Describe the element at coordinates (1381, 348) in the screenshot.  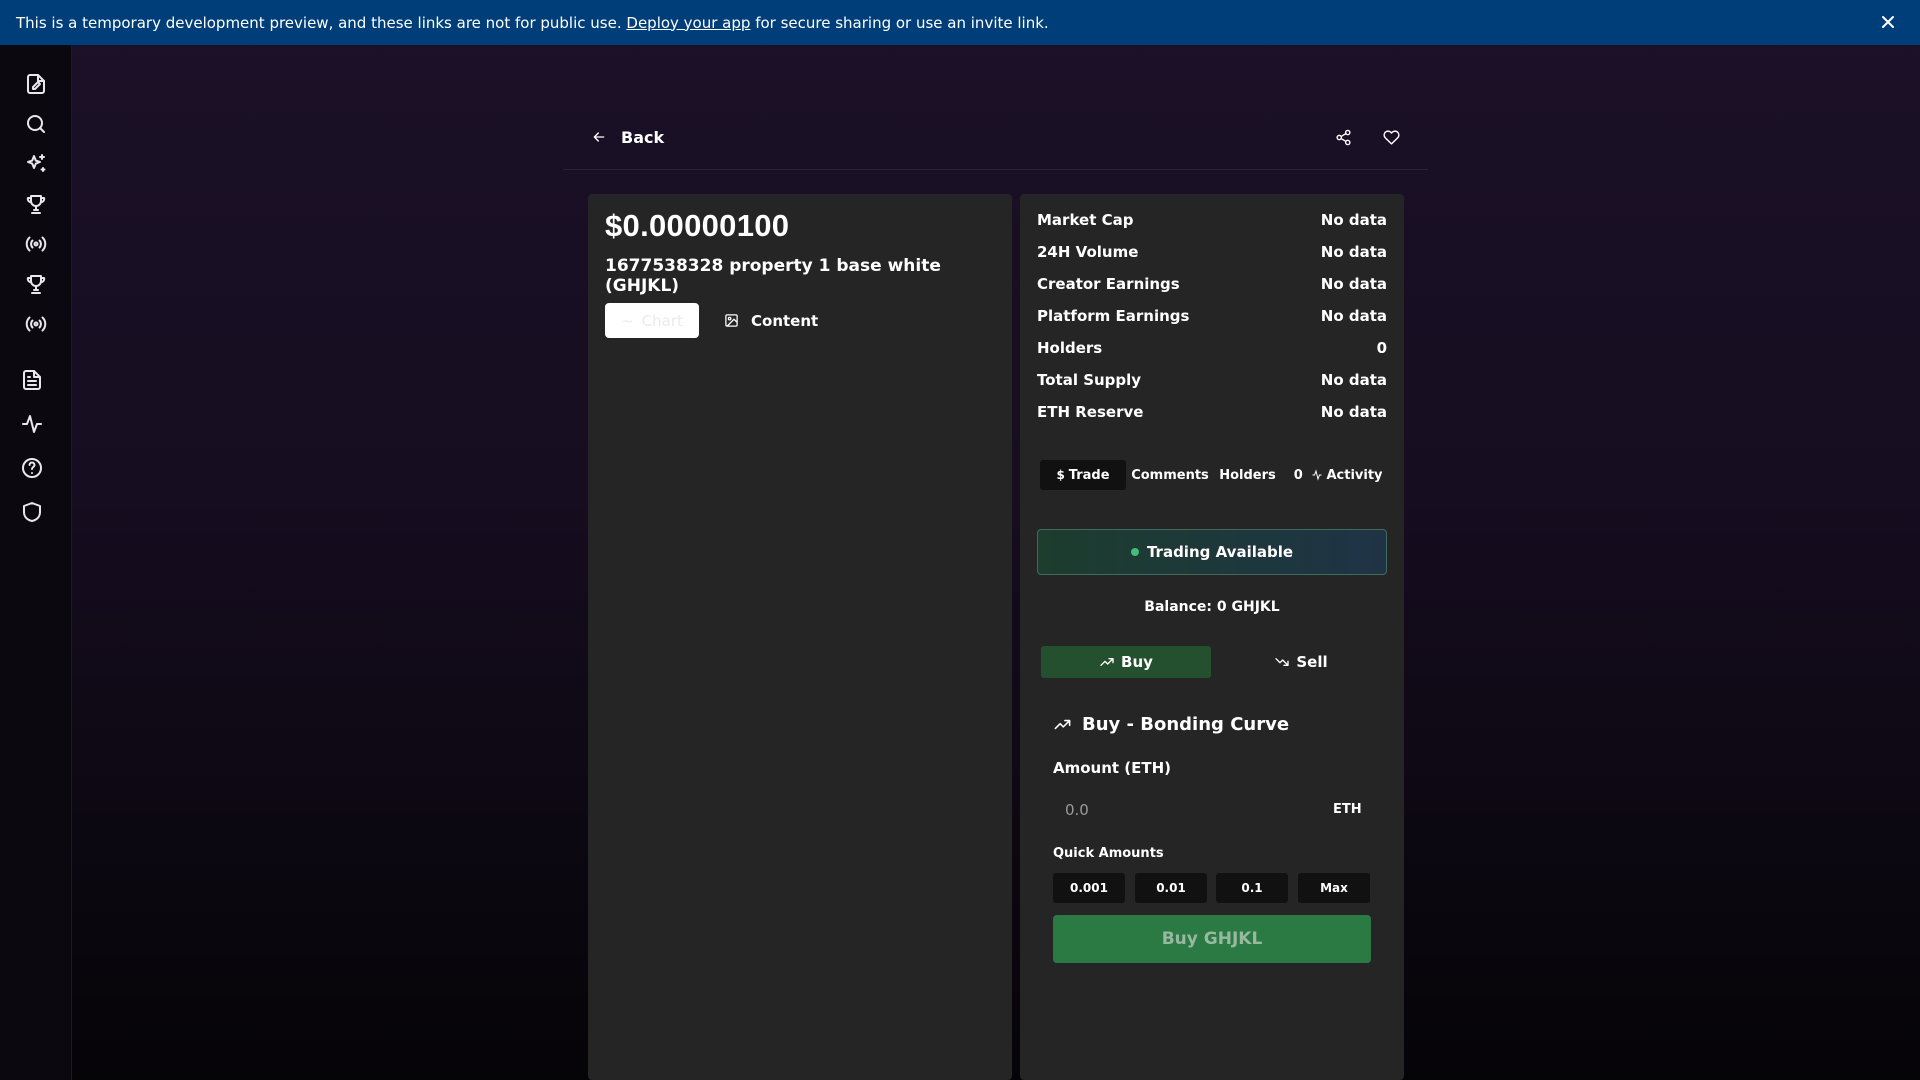
I see `stat-value: 0` at that location.